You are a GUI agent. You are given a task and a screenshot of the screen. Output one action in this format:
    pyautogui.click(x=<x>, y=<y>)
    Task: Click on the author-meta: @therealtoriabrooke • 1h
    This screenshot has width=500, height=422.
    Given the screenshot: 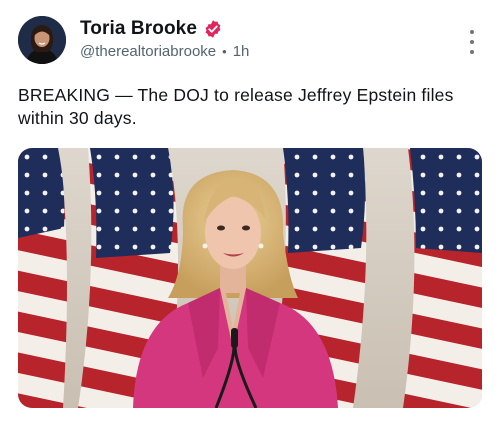 What is the action you would take?
    pyautogui.click(x=164, y=51)
    